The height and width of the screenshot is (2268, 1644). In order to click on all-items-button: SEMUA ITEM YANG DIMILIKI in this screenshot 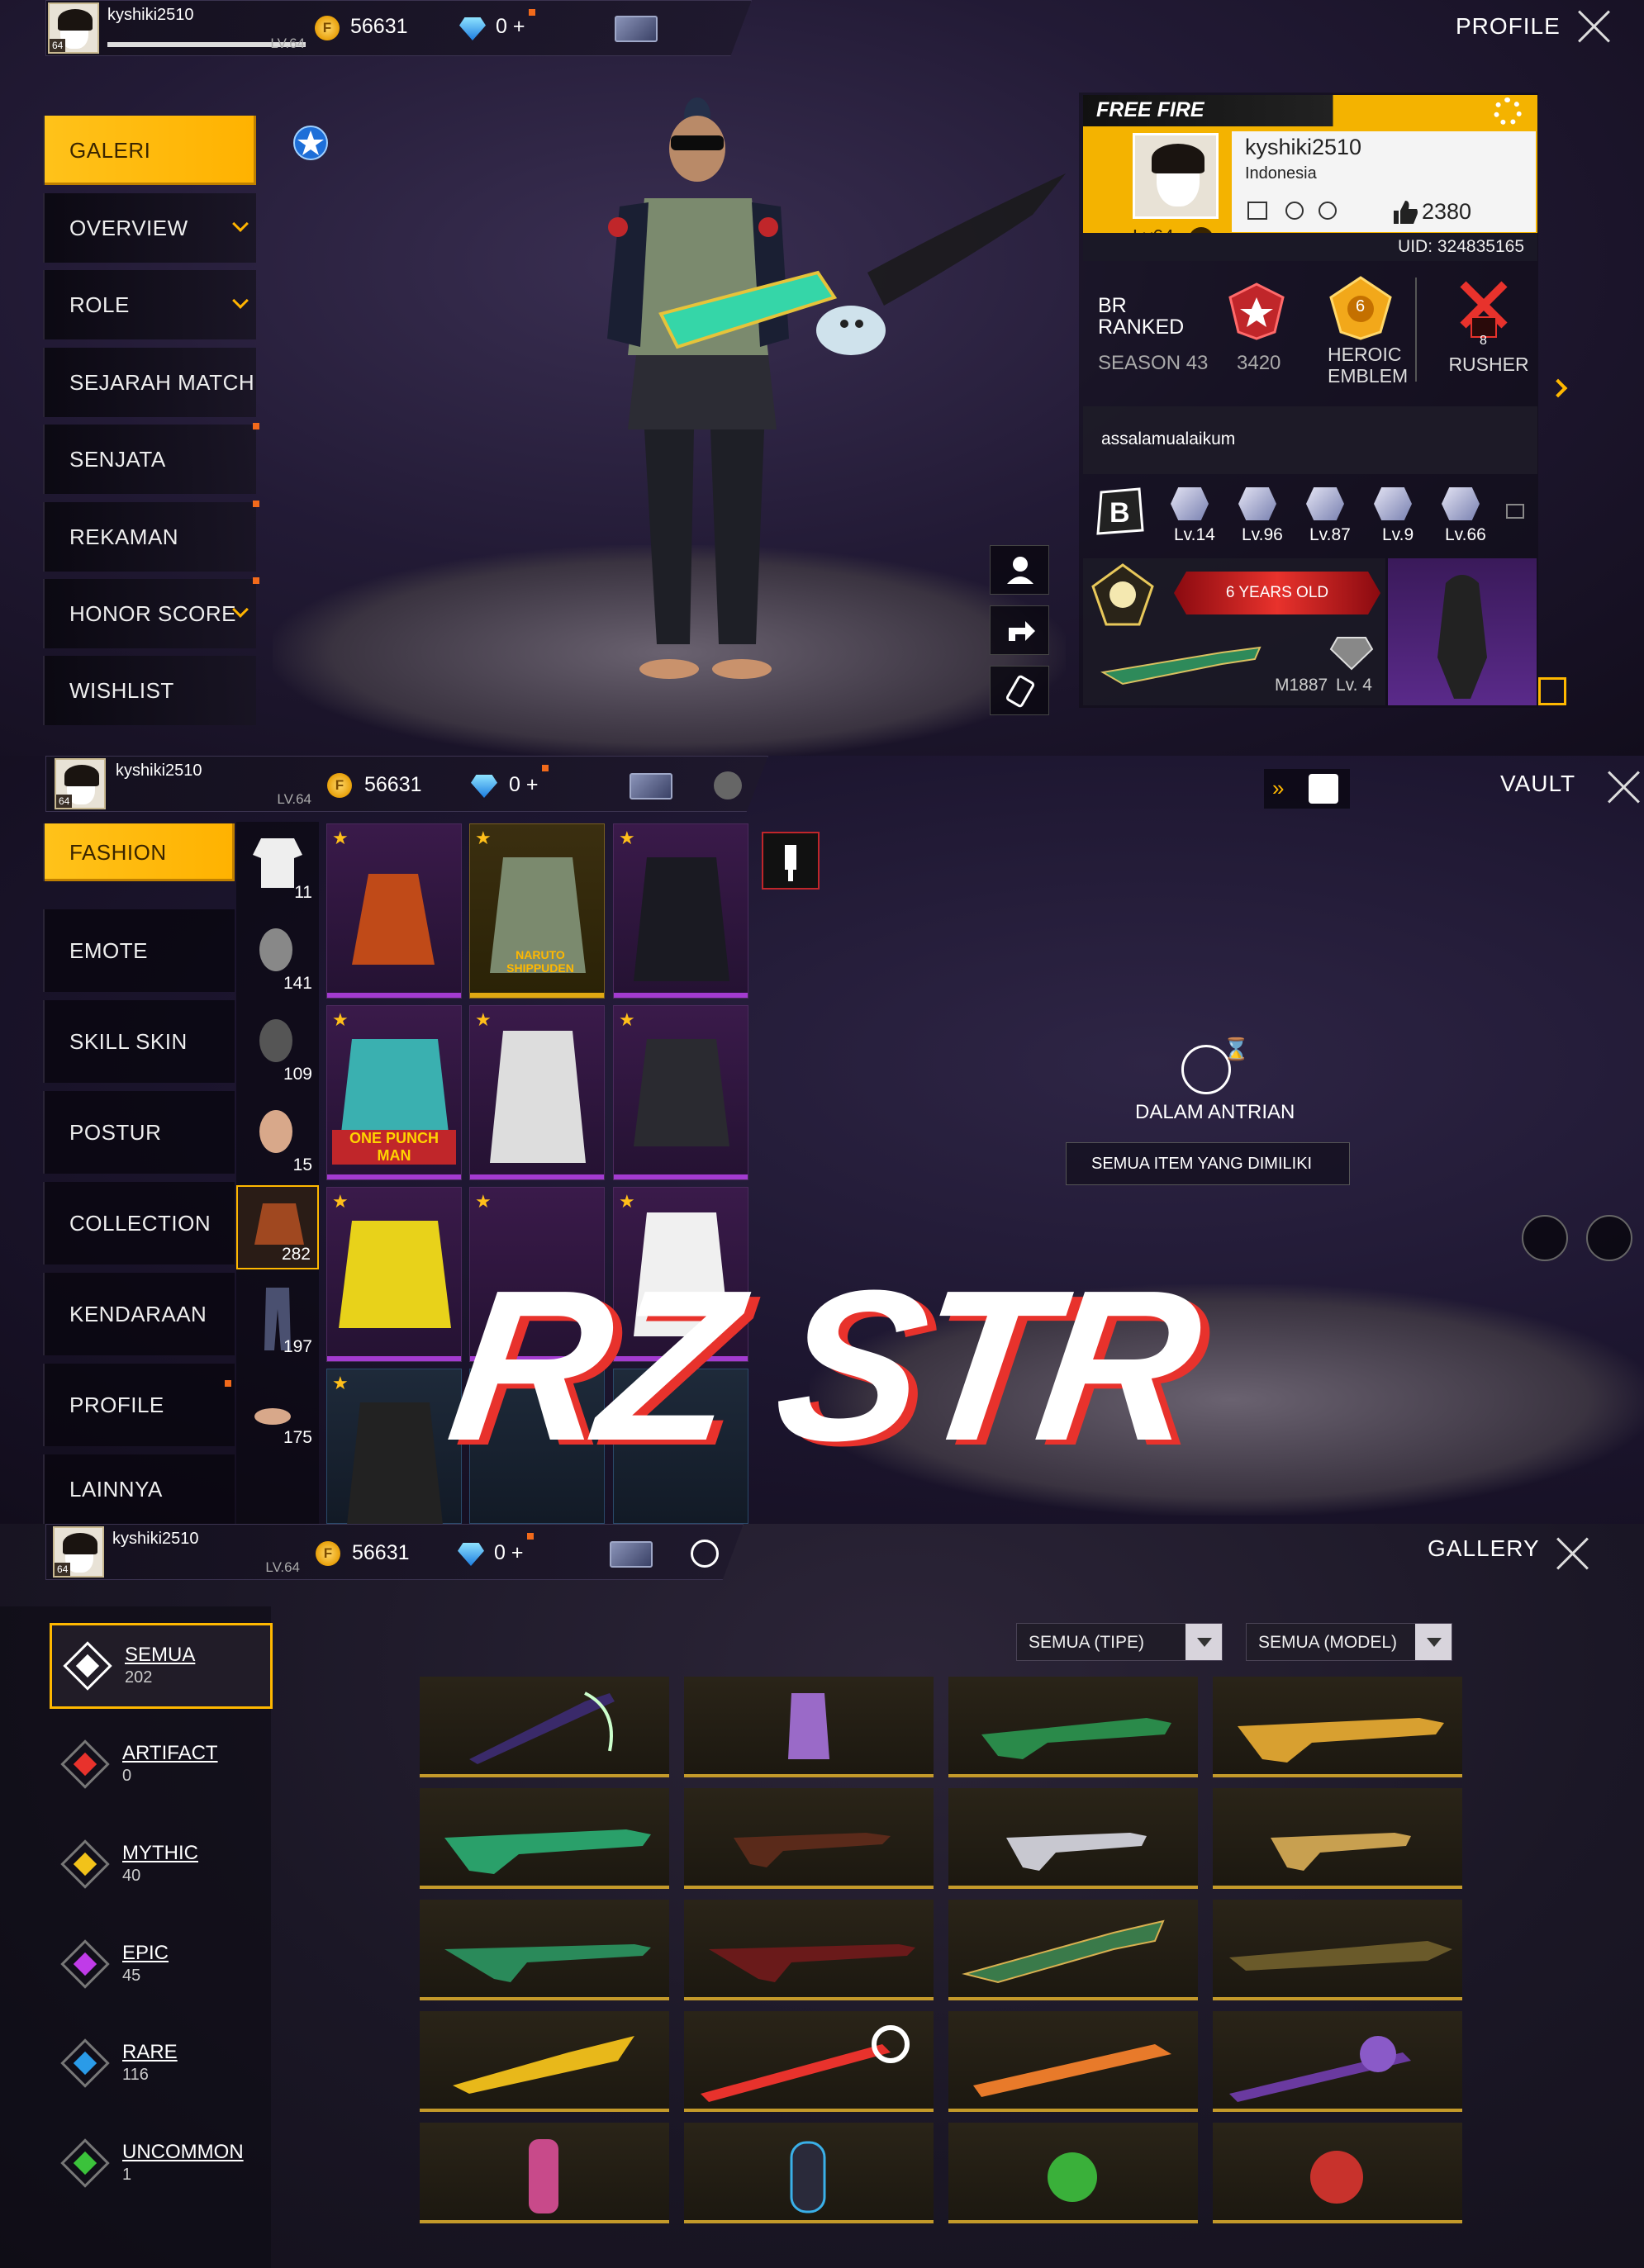, I will do `click(1208, 1163)`.